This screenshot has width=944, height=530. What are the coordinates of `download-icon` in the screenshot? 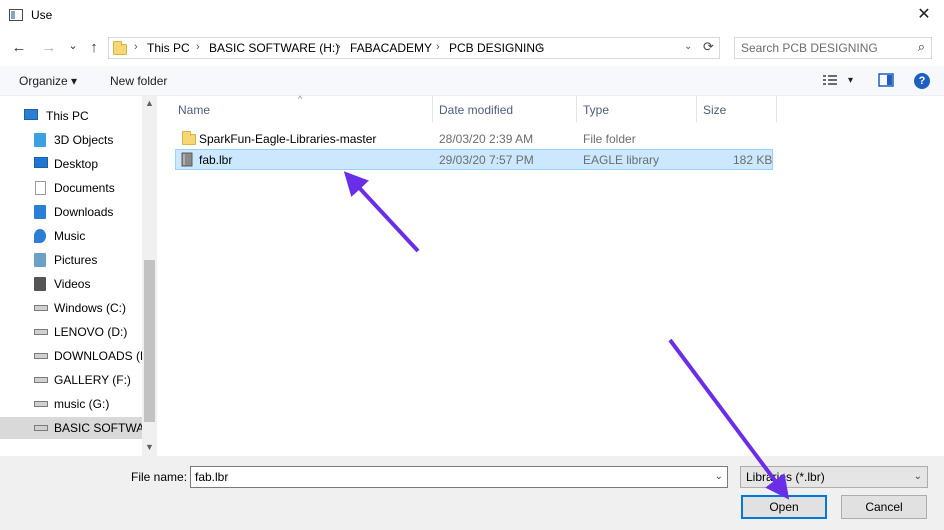 It's located at (40, 212).